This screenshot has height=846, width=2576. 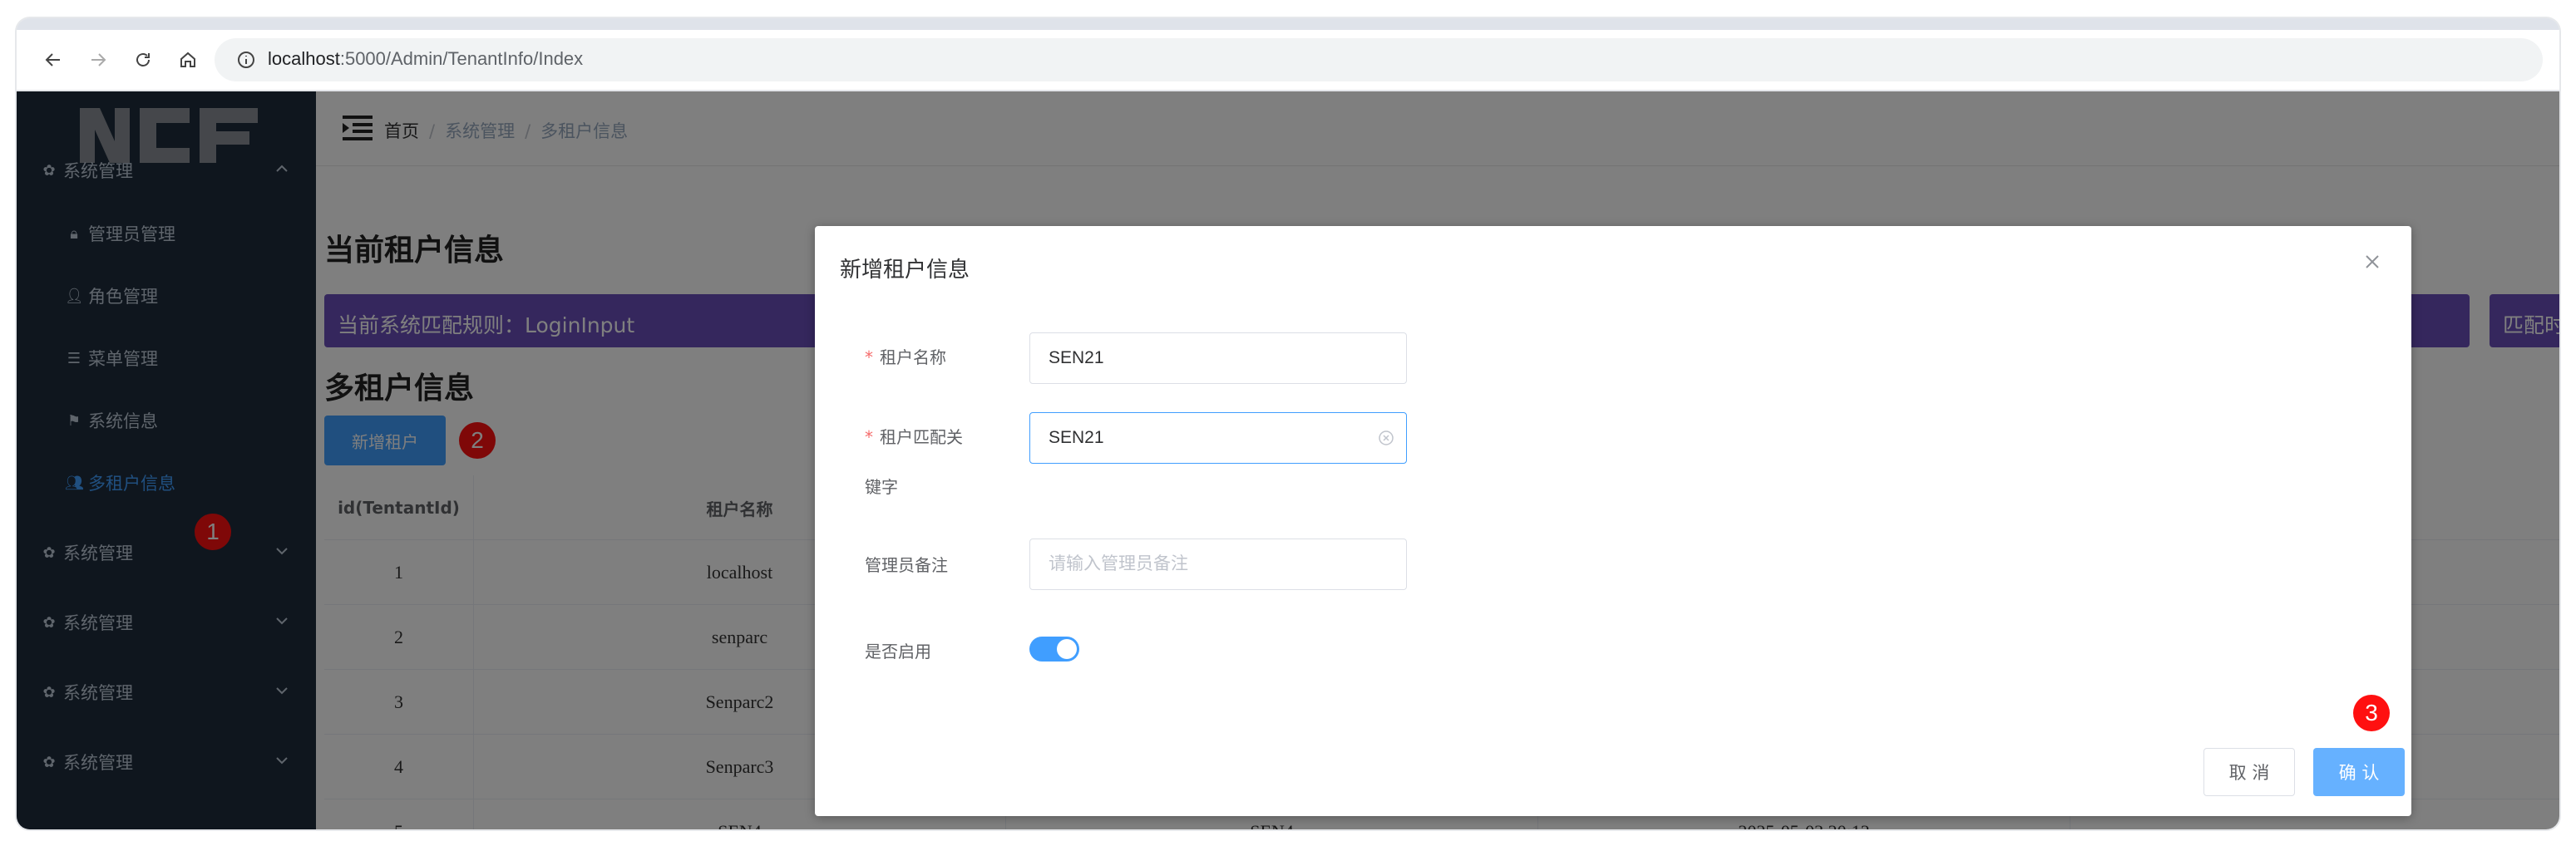 I want to click on tenant-key-label-wrap: 键字, so click(x=881, y=487).